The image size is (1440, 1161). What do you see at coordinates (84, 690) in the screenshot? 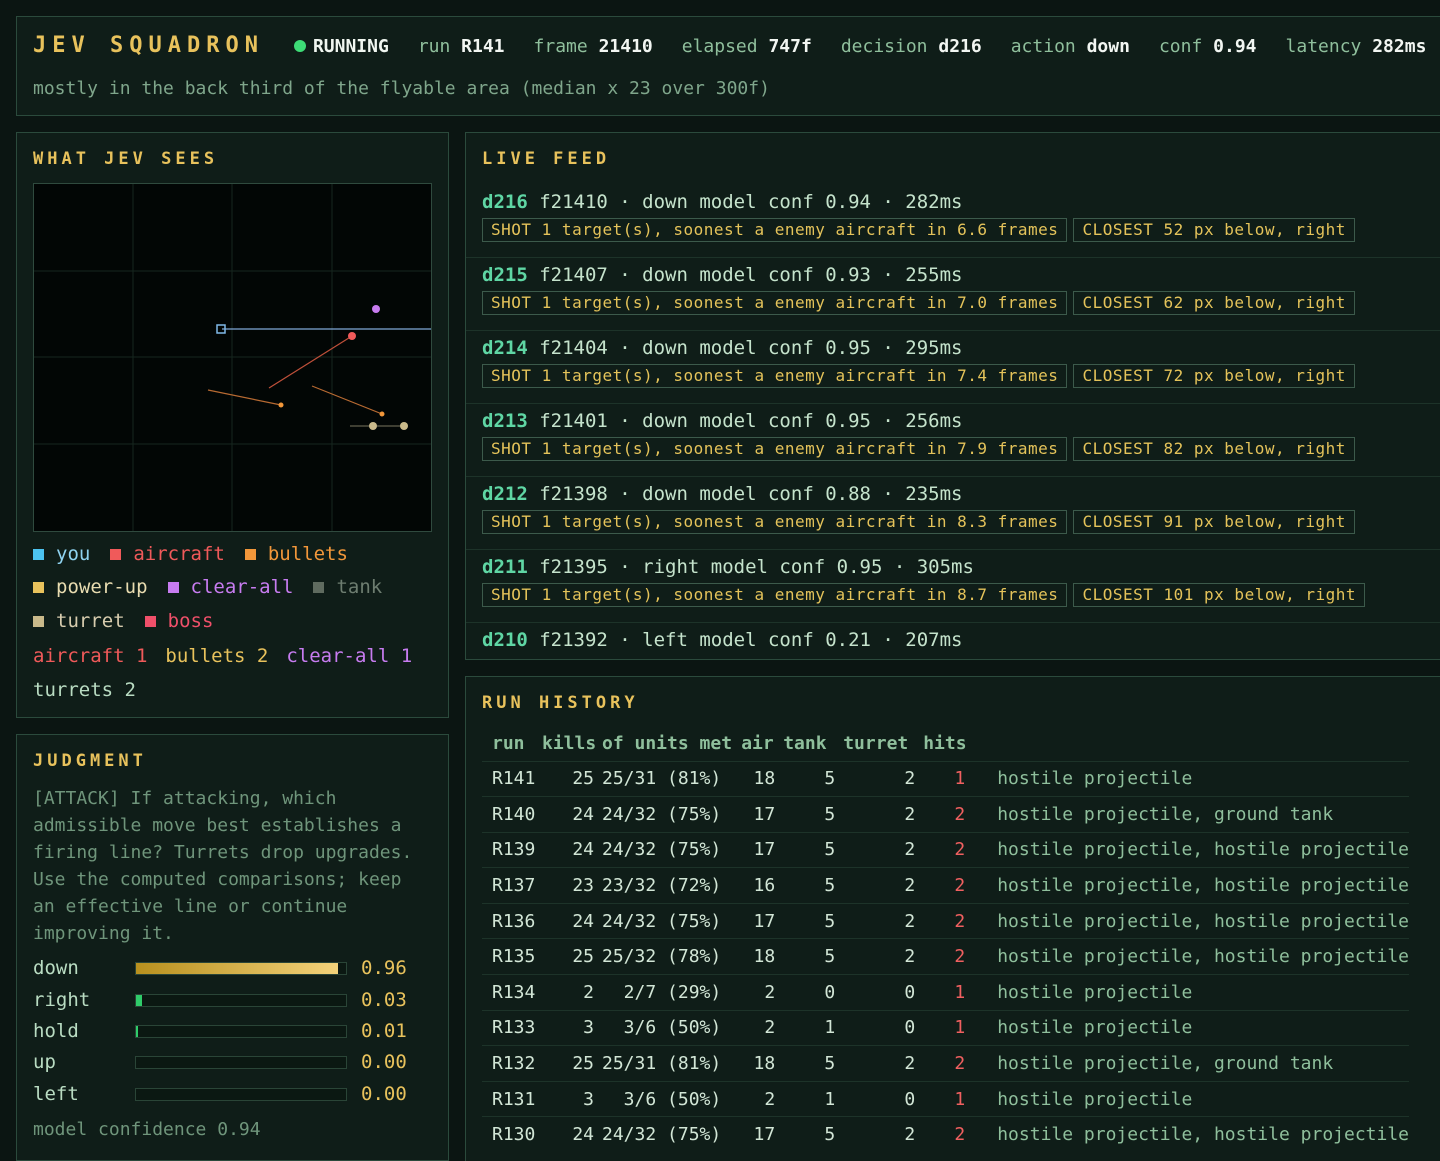
I see `turret-count: turrets 2` at bounding box center [84, 690].